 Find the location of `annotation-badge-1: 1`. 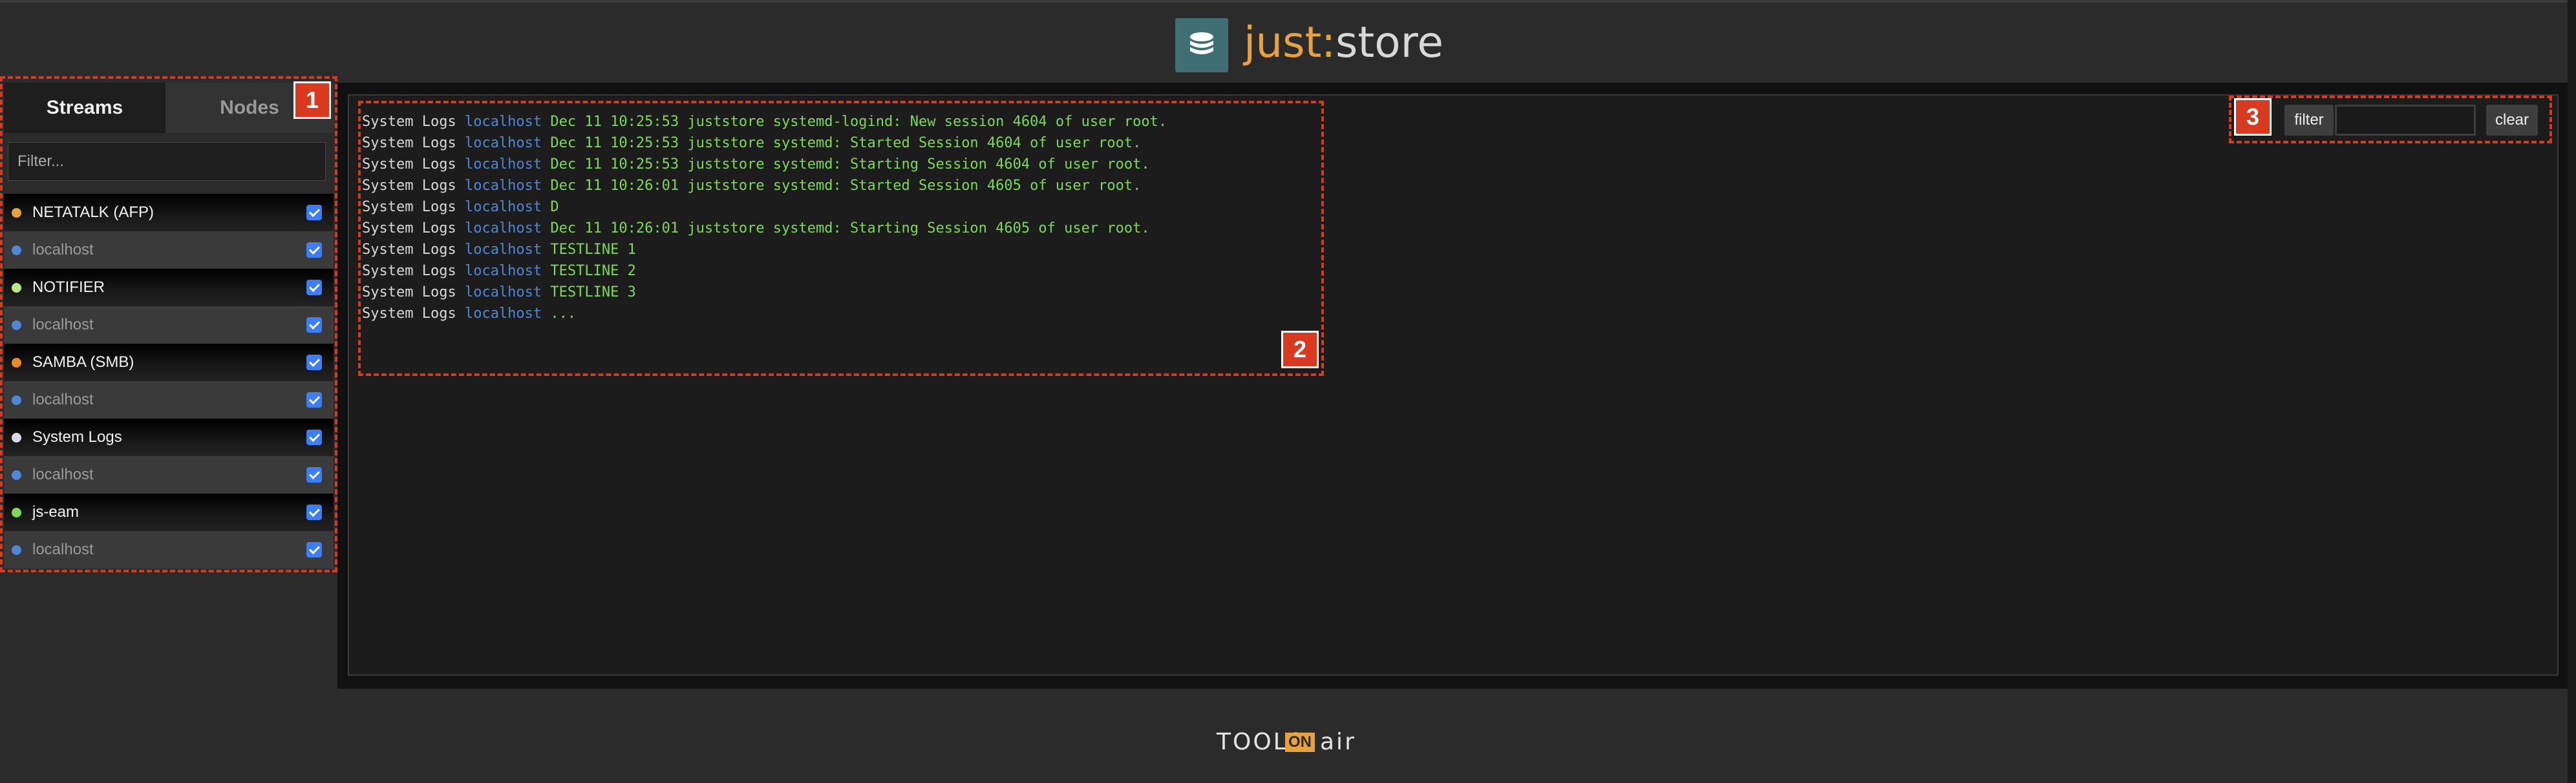

annotation-badge-1: 1 is located at coordinates (312, 100).